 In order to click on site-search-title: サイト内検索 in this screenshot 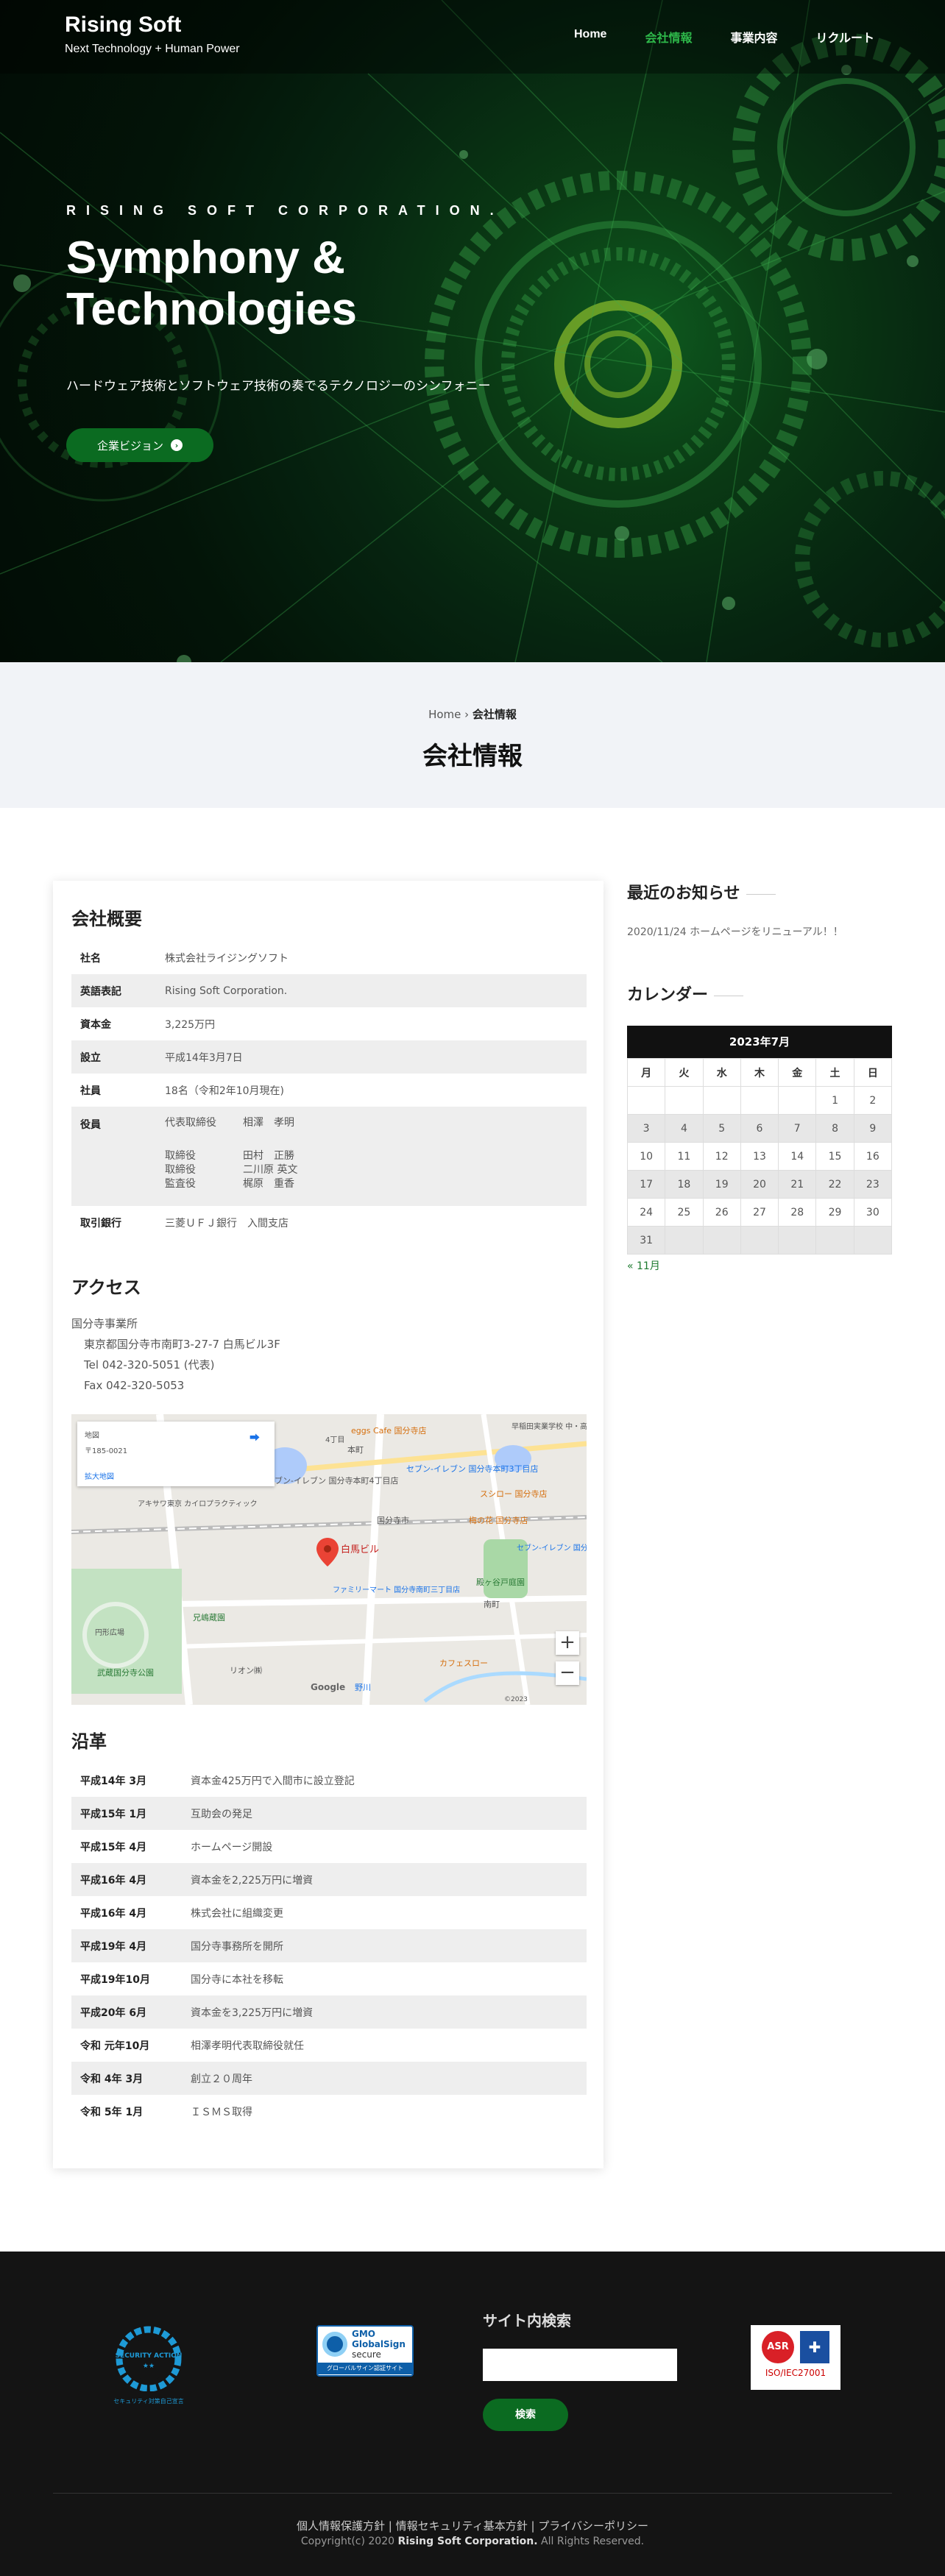, I will do `click(527, 2321)`.